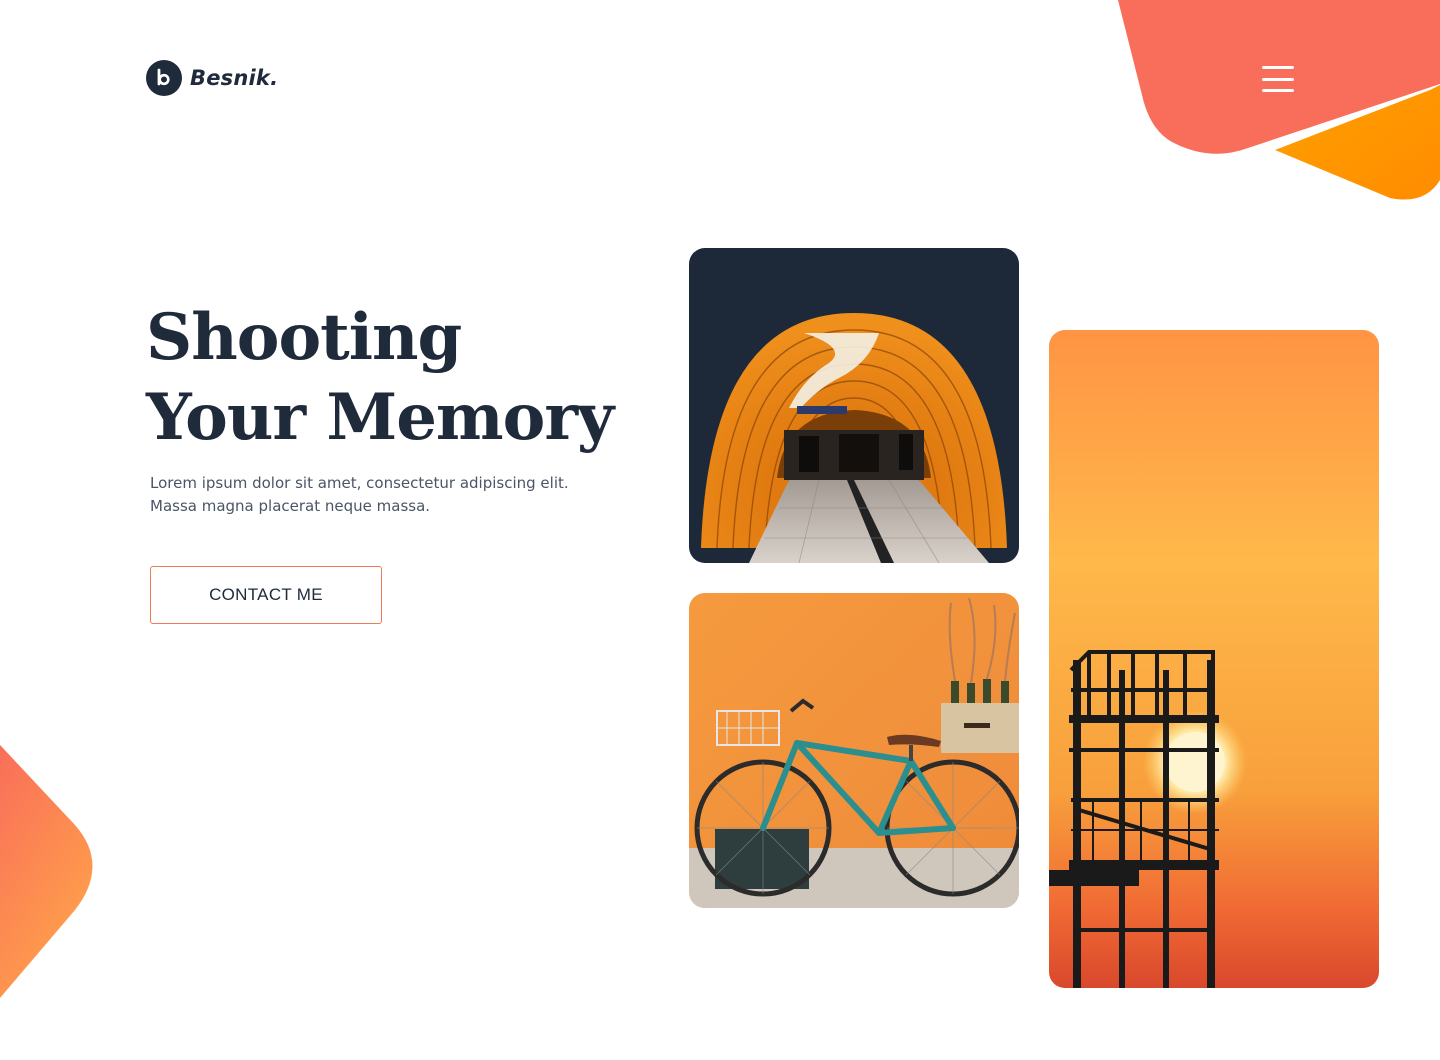  Describe the element at coordinates (46, 871) in the screenshot. I see `decorative-blob-bottom-left` at that location.